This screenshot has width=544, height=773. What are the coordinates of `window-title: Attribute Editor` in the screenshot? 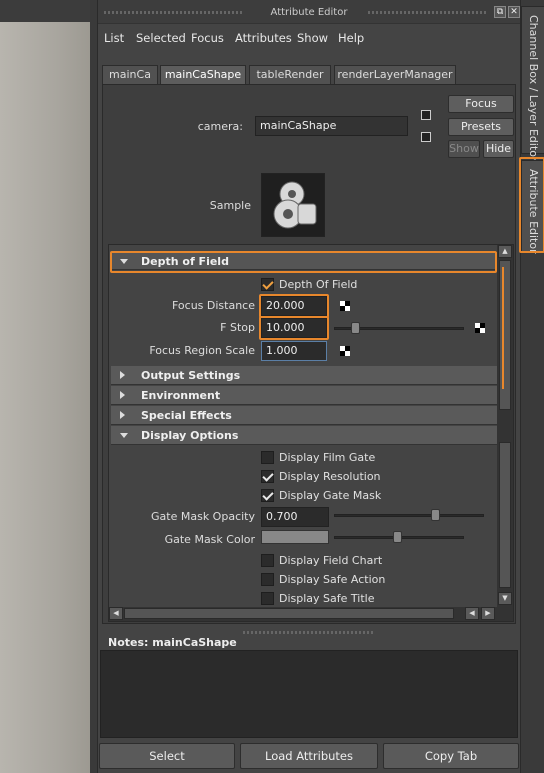 It's located at (309, 12).